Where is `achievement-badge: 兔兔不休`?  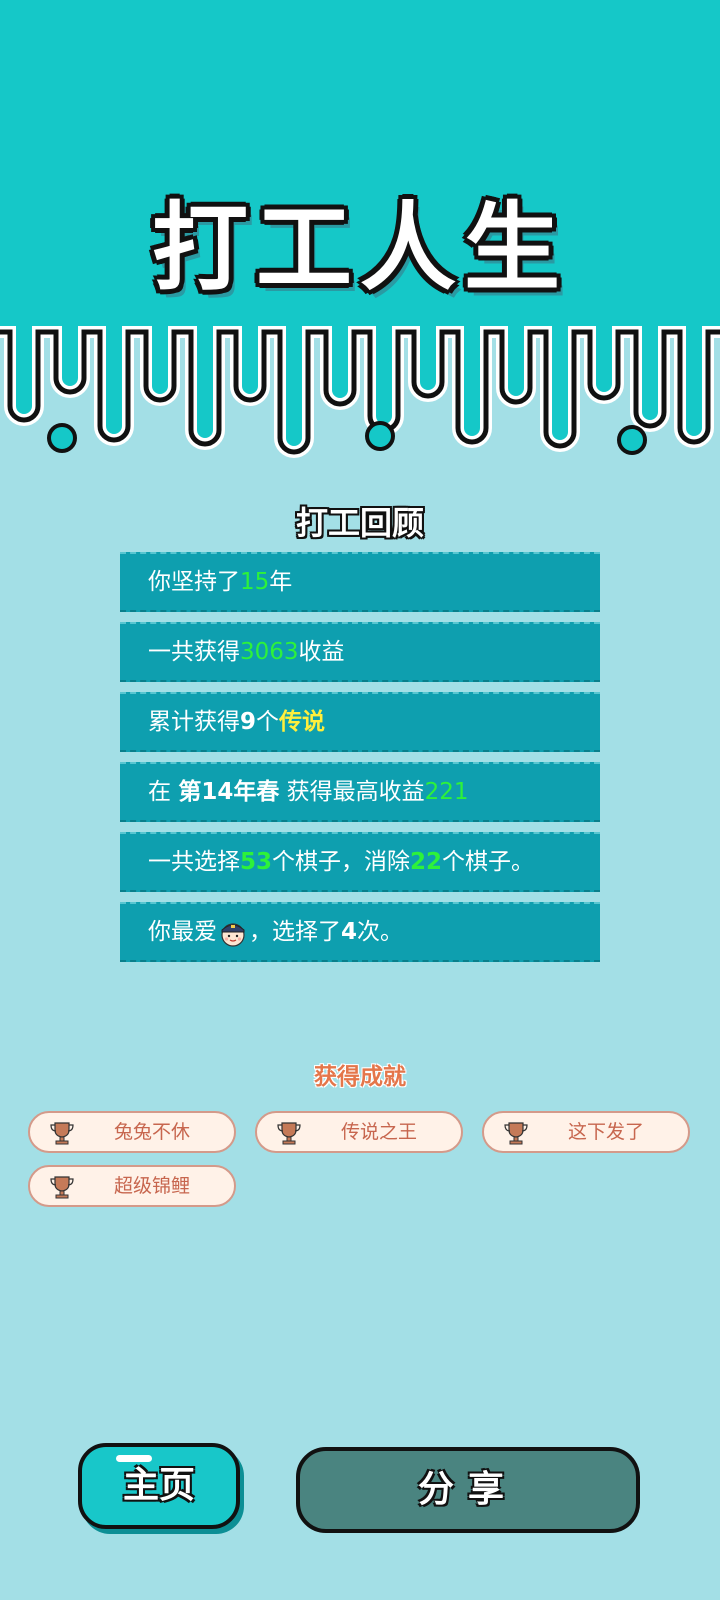 achievement-badge: 兔兔不休 is located at coordinates (132, 1132).